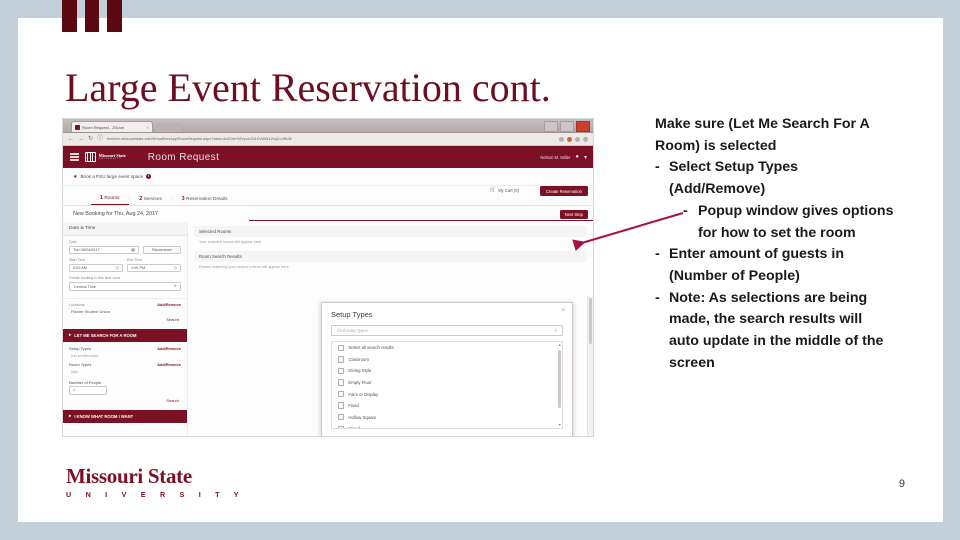 Image resolution: width=960 pixels, height=540 pixels. Describe the element at coordinates (95, 278) in the screenshot. I see `timezone-label: Create booking in this time zone` at that location.